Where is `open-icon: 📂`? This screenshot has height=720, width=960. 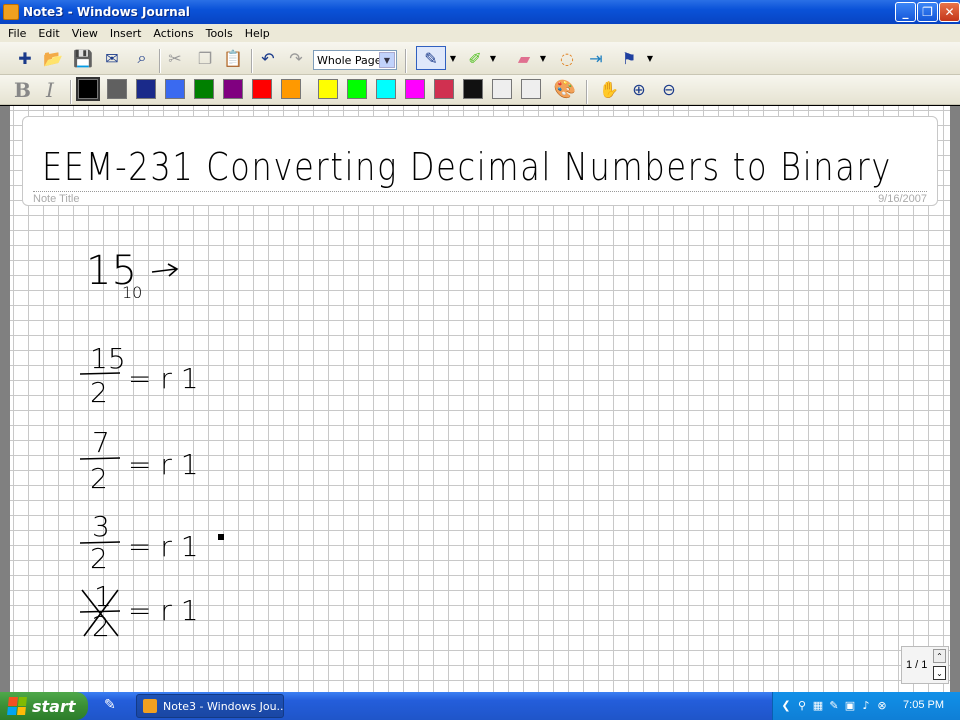
open-icon: 📂 is located at coordinates (53, 58).